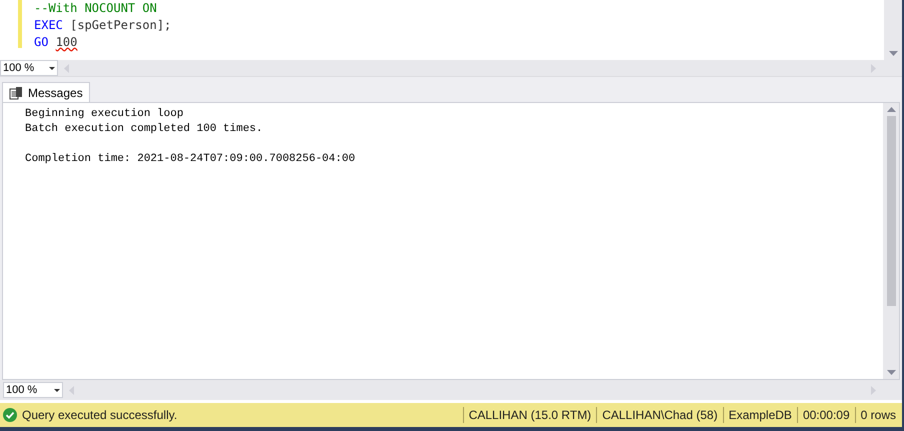 This screenshot has width=904, height=431. What do you see at coordinates (826, 415) in the screenshot?
I see `status-field: 00:00:09` at bounding box center [826, 415].